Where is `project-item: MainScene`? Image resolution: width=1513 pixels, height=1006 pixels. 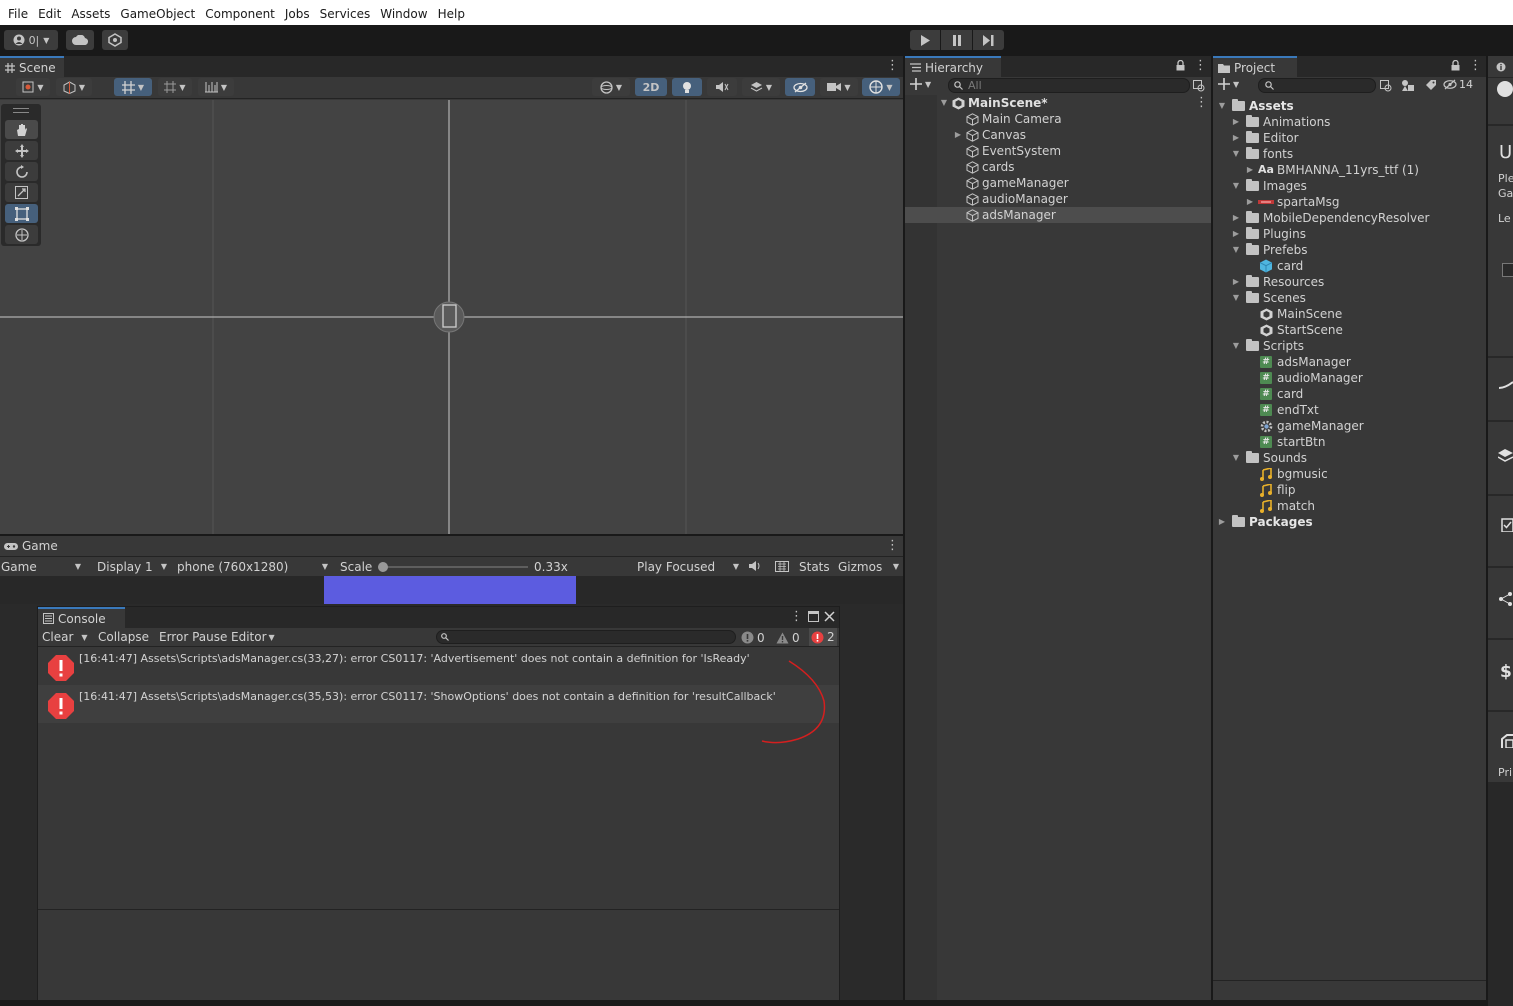
project-item: MainScene is located at coordinates (1293, 314).